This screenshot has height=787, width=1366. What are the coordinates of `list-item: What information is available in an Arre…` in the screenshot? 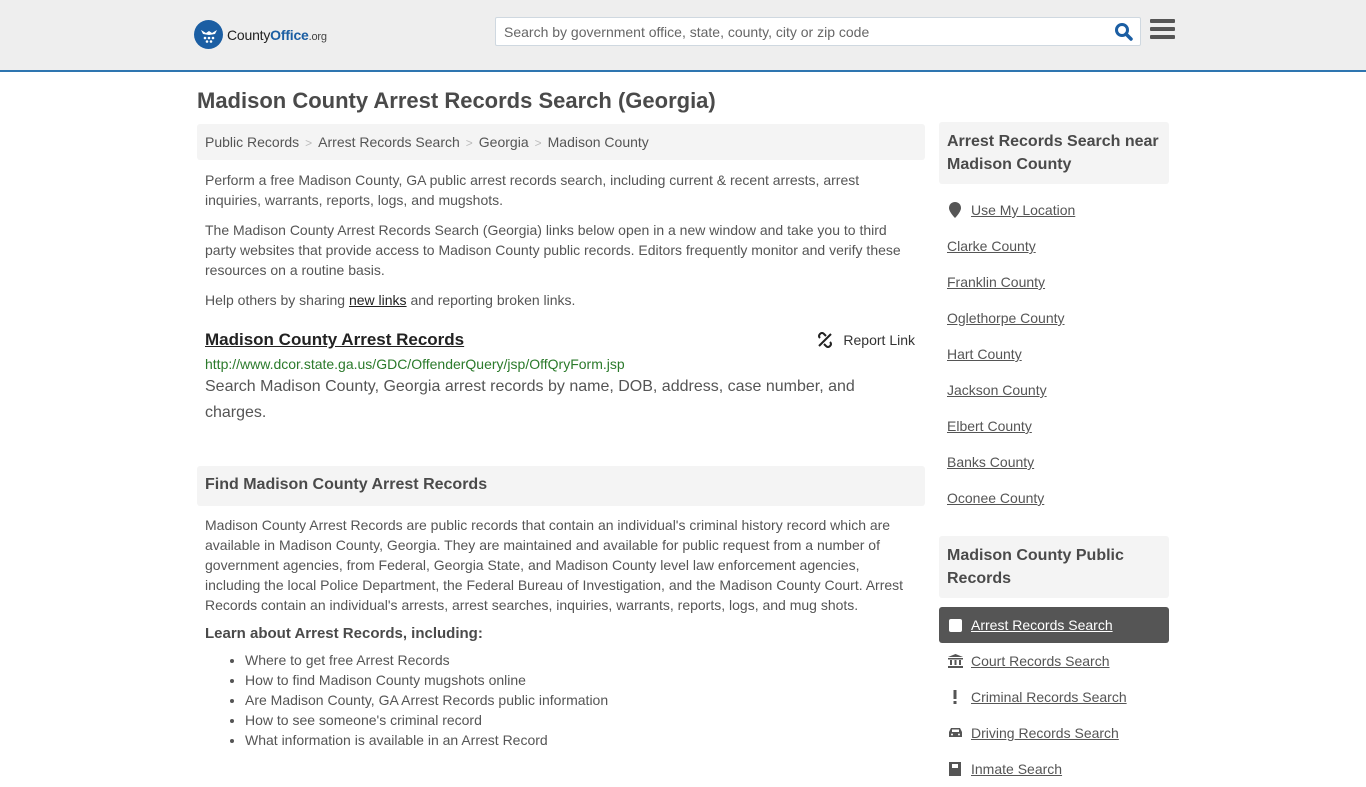 It's located at (585, 740).